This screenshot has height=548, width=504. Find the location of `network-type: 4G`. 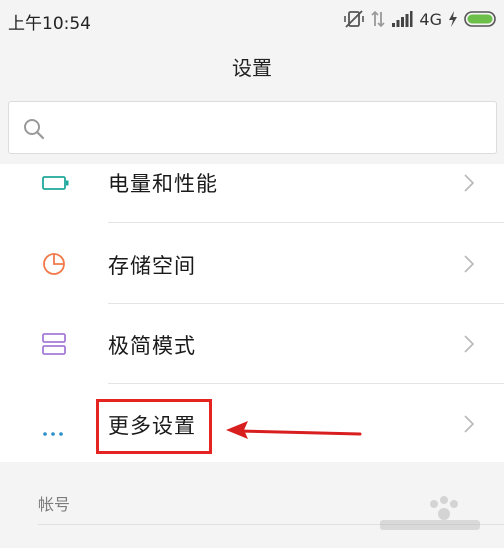

network-type: 4G is located at coordinates (430, 19).